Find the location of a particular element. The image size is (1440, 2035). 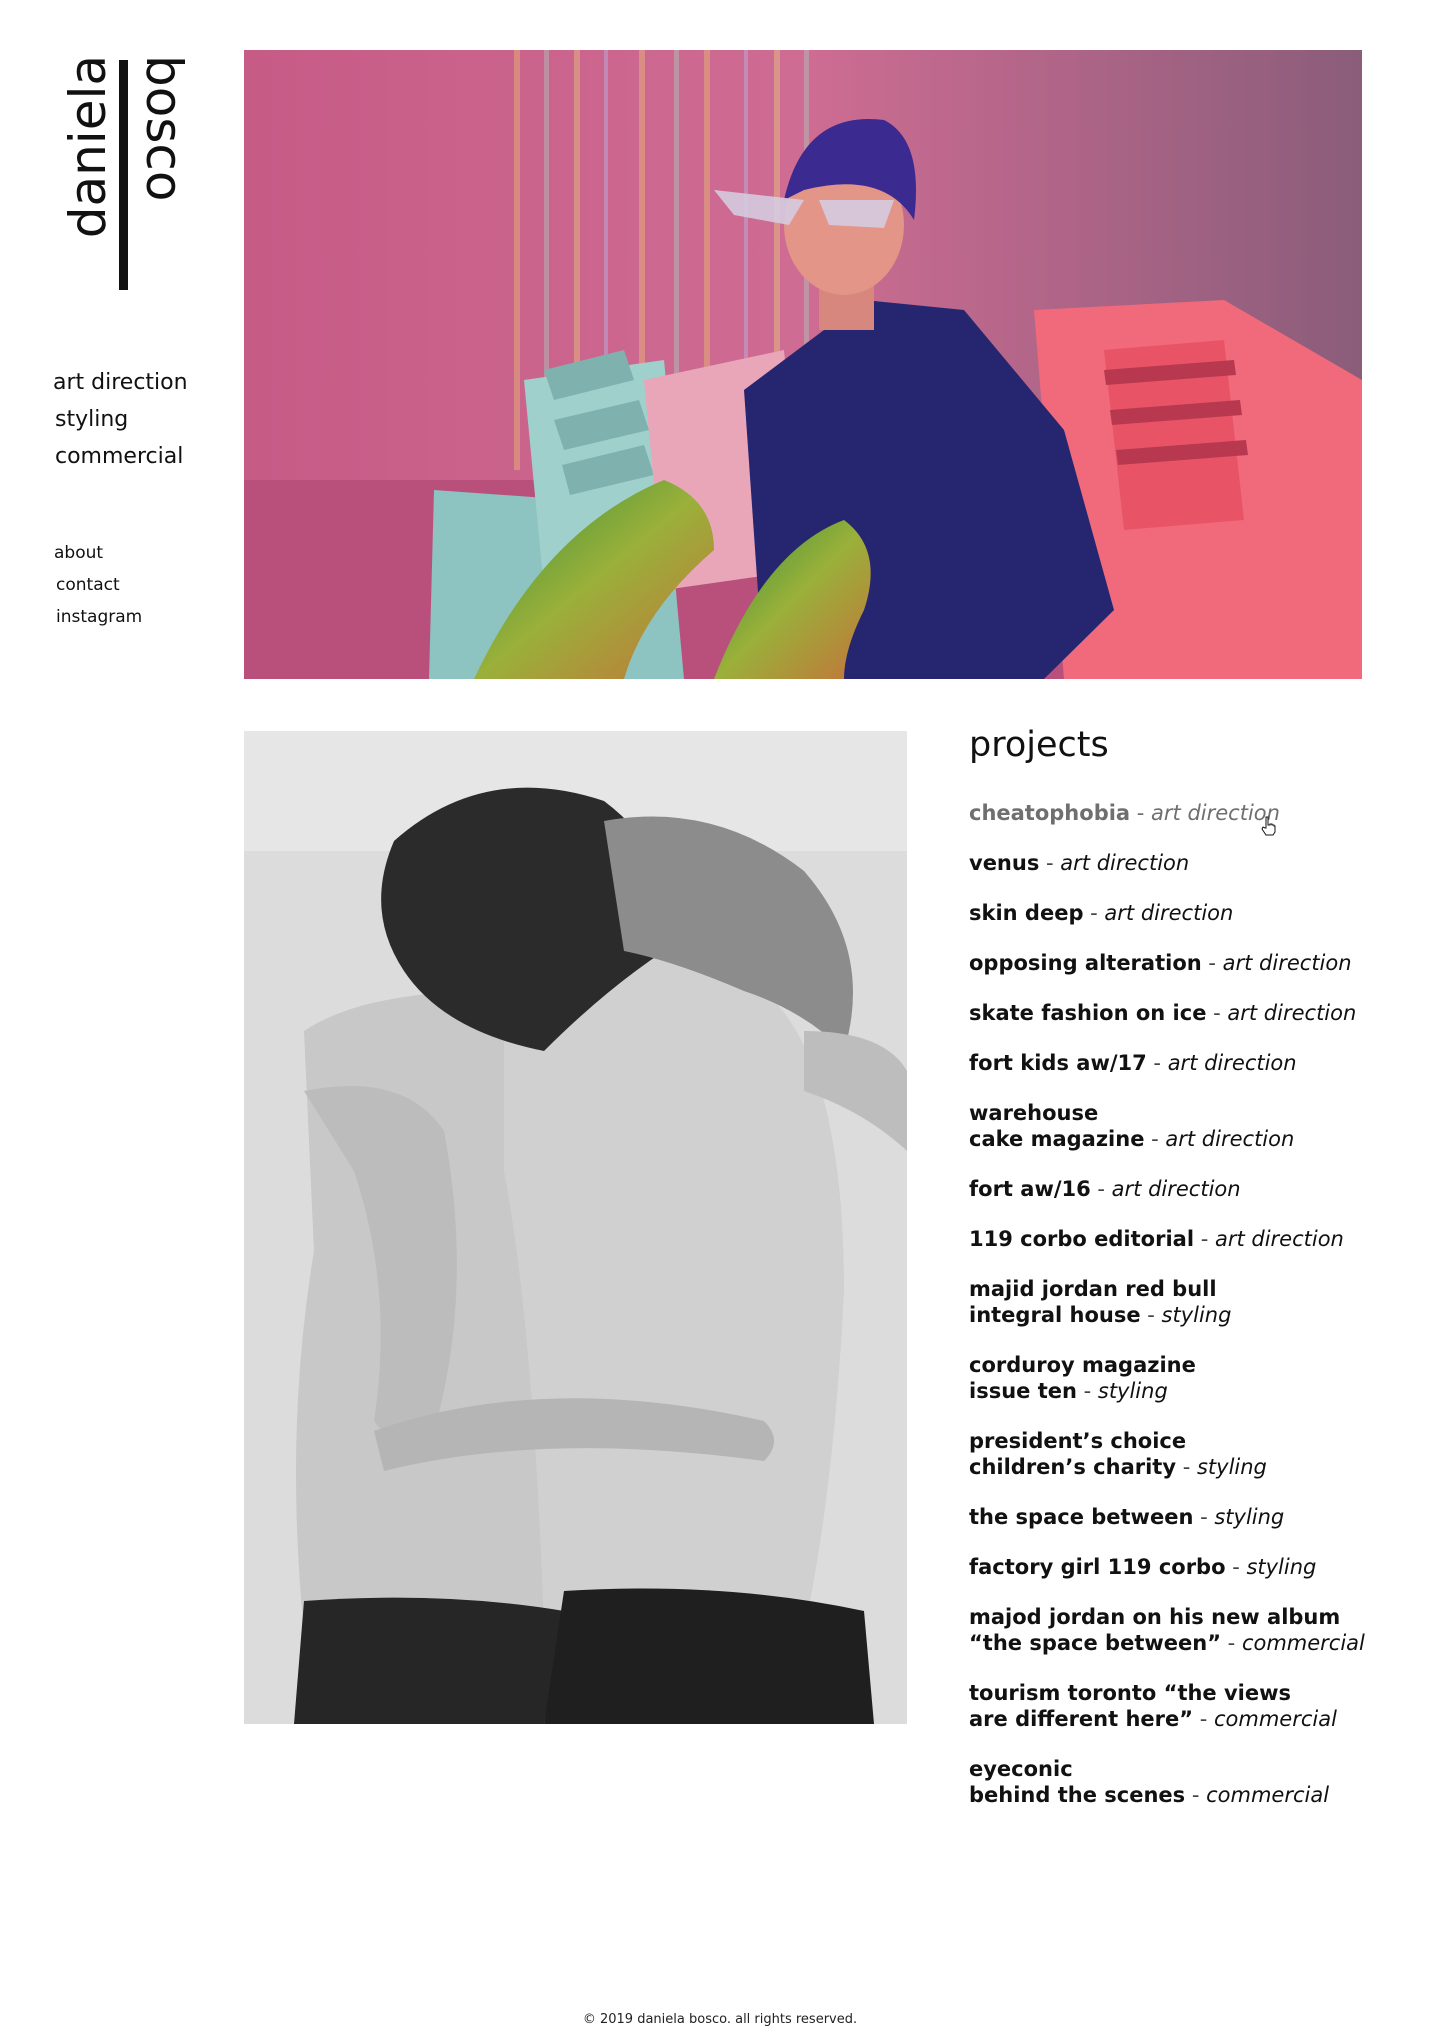

project-item: venus - art direction is located at coordinates (1189, 863).